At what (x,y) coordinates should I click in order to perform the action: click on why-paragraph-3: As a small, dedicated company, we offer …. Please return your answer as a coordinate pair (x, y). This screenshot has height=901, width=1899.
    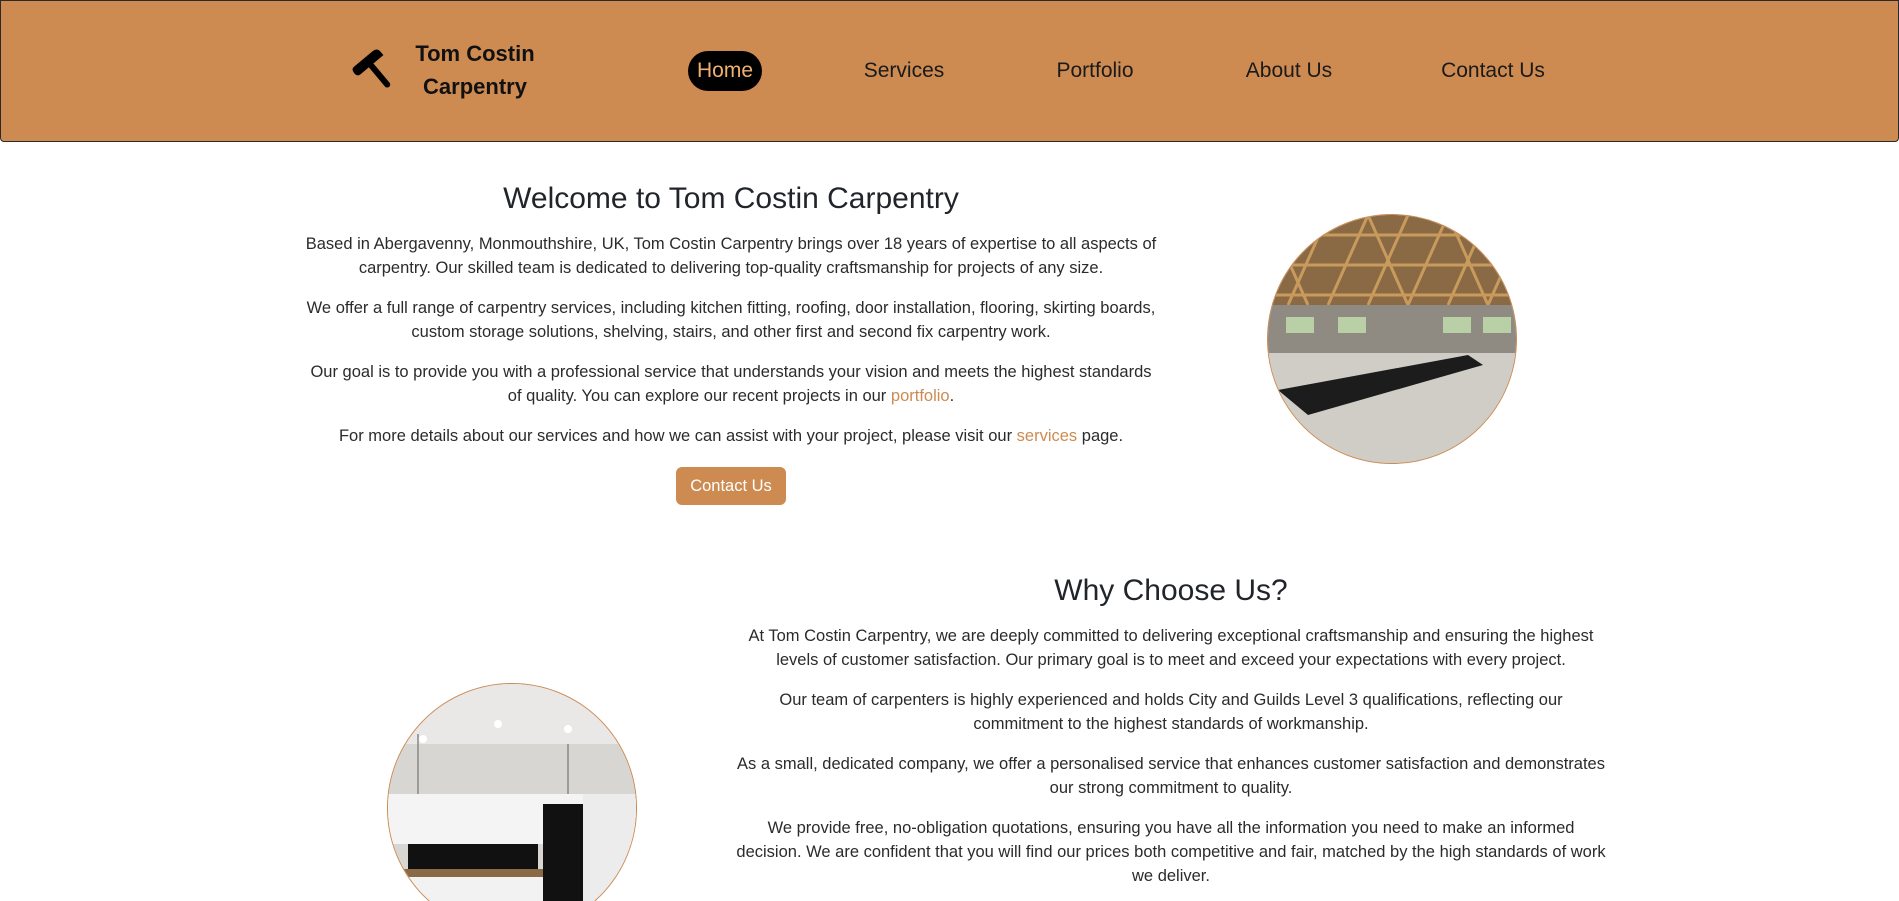
    Looking at the image, I should click on (1171, 776).